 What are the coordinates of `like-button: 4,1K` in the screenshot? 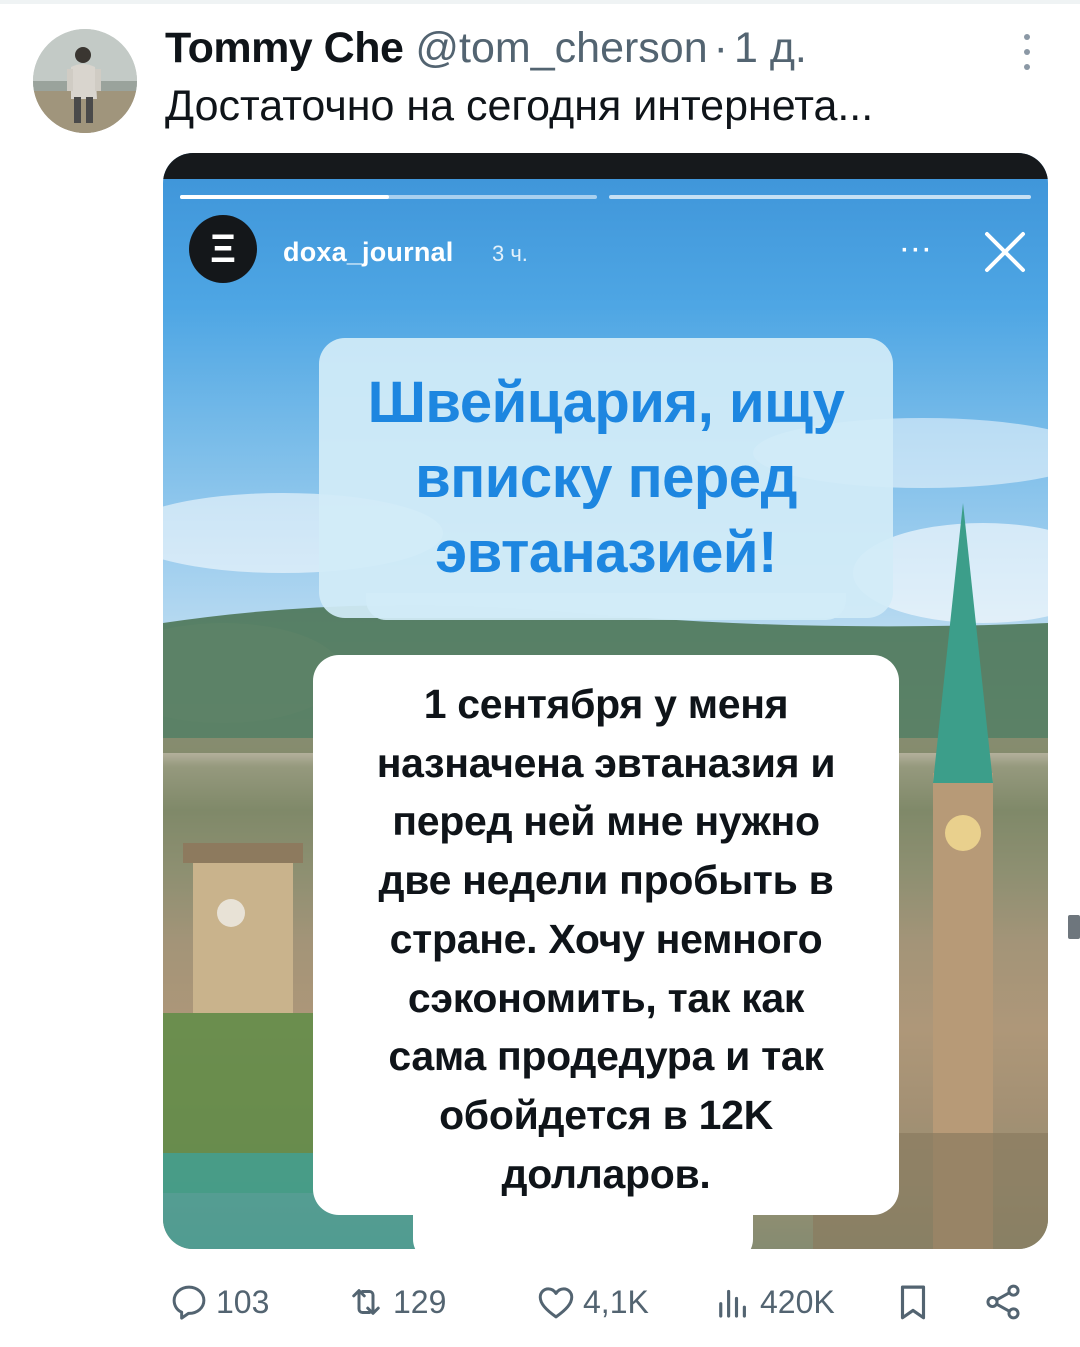 It's located at (592, 1302).